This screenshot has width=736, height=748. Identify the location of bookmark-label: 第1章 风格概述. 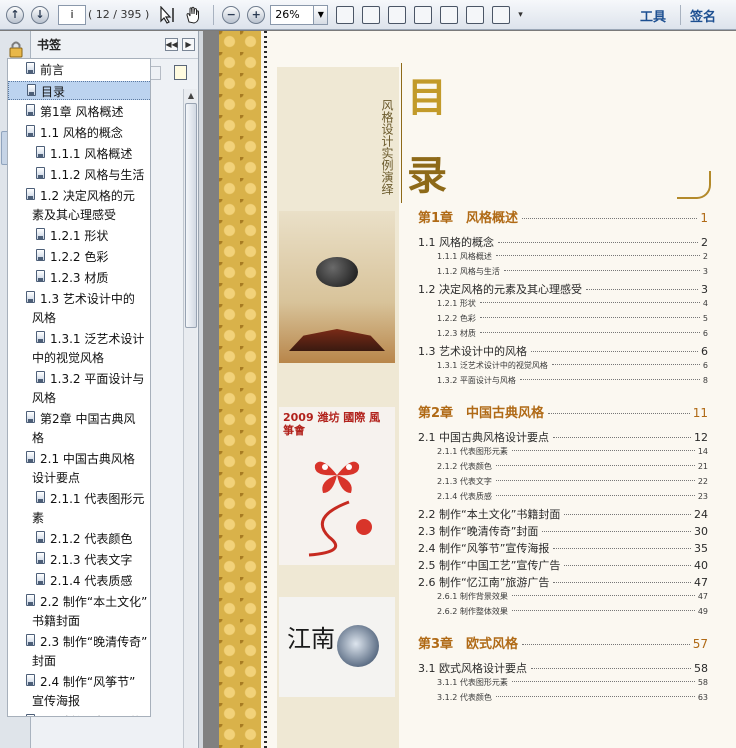
(82, 112).